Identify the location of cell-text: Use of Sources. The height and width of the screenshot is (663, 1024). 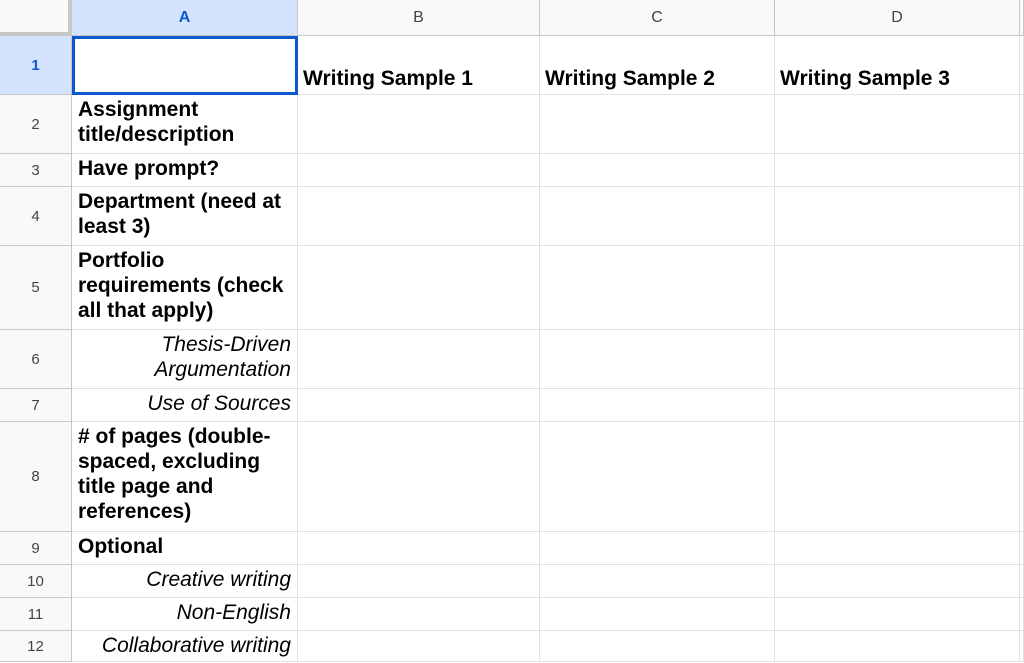
(219, 403).